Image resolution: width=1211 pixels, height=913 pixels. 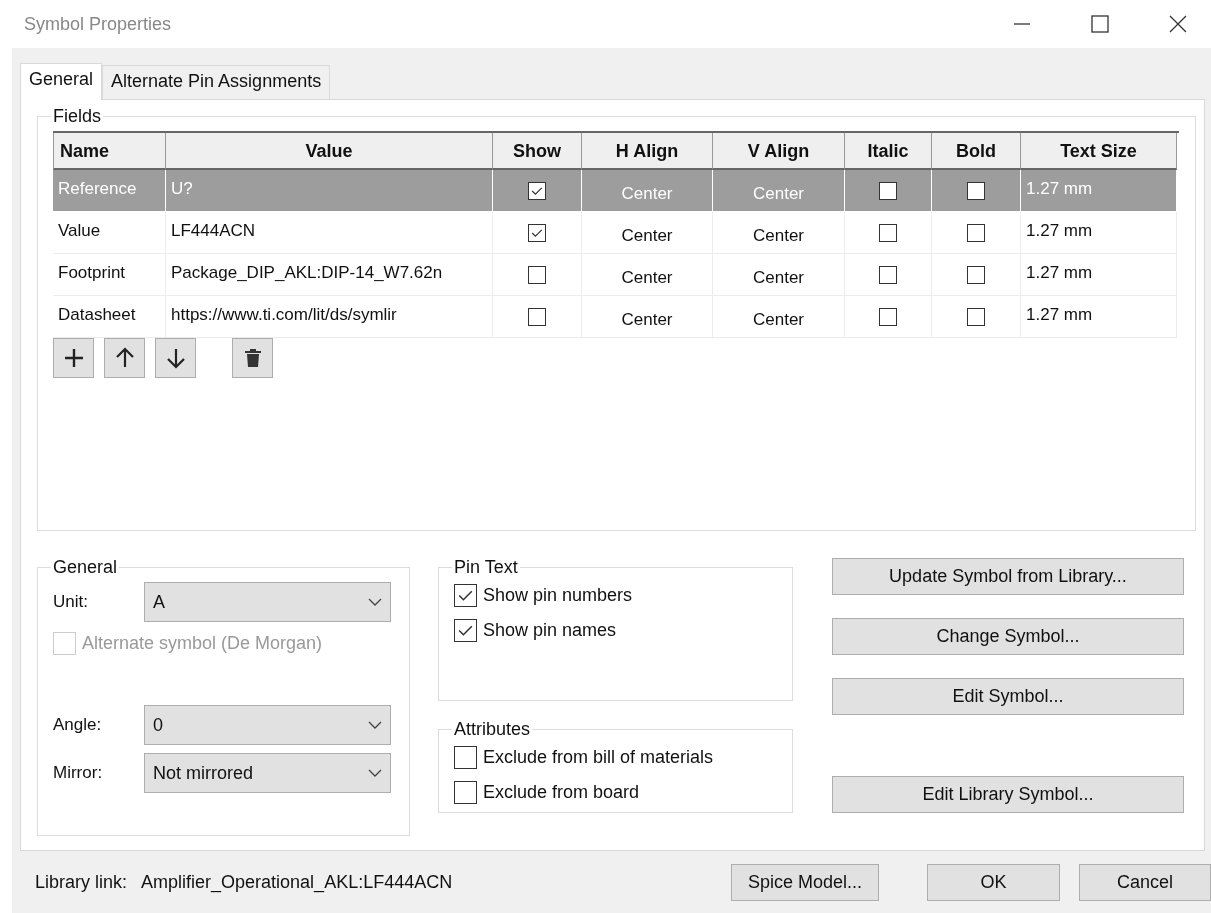 I want to click on column-header: Bold, so click(x=976, y=151).